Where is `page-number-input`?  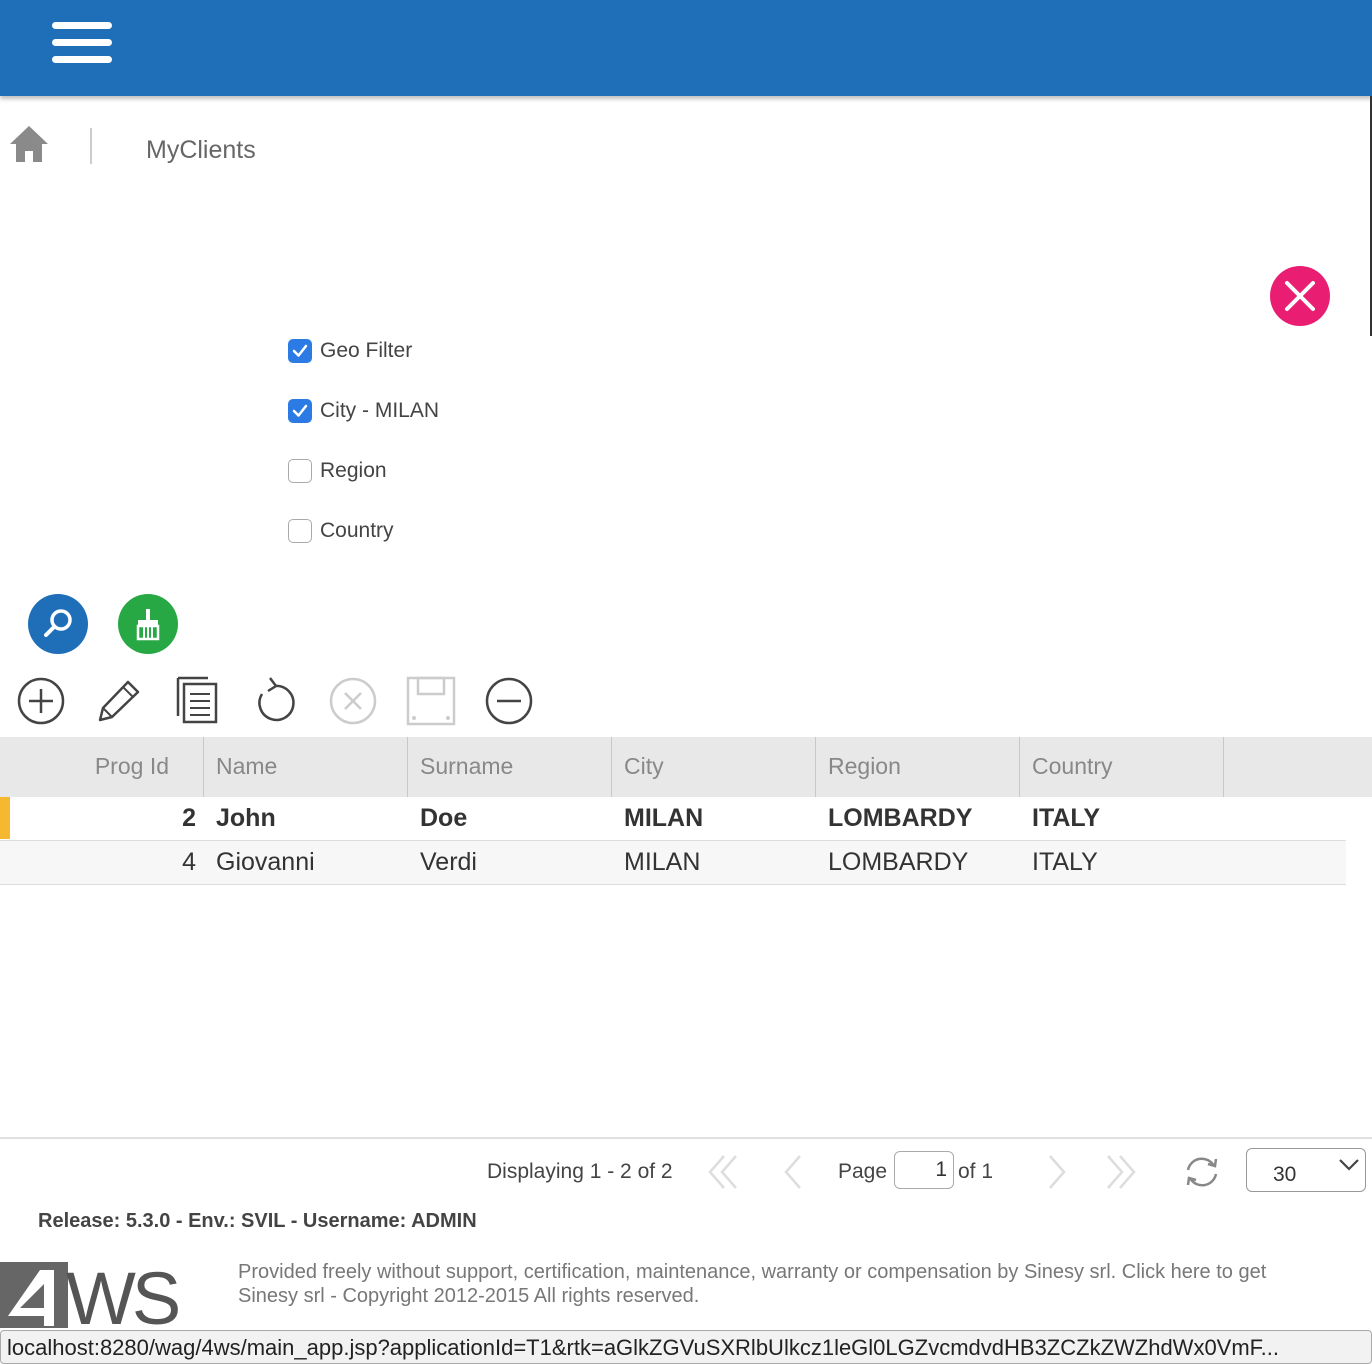
page-number-input is located at coordinates (924, 1170).